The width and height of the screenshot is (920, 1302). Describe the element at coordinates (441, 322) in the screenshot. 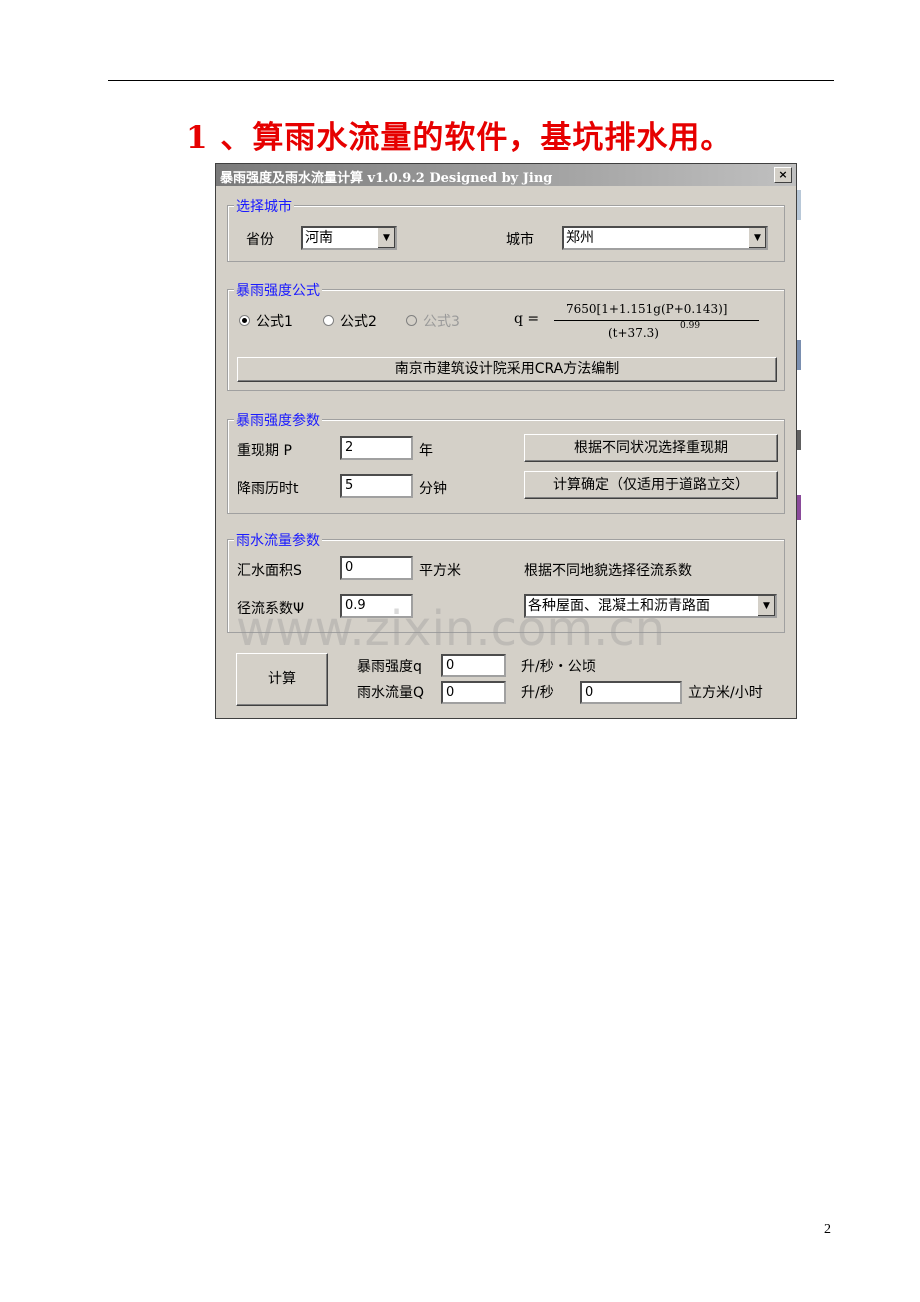

I see `formula3-label: 公式3` at that location.